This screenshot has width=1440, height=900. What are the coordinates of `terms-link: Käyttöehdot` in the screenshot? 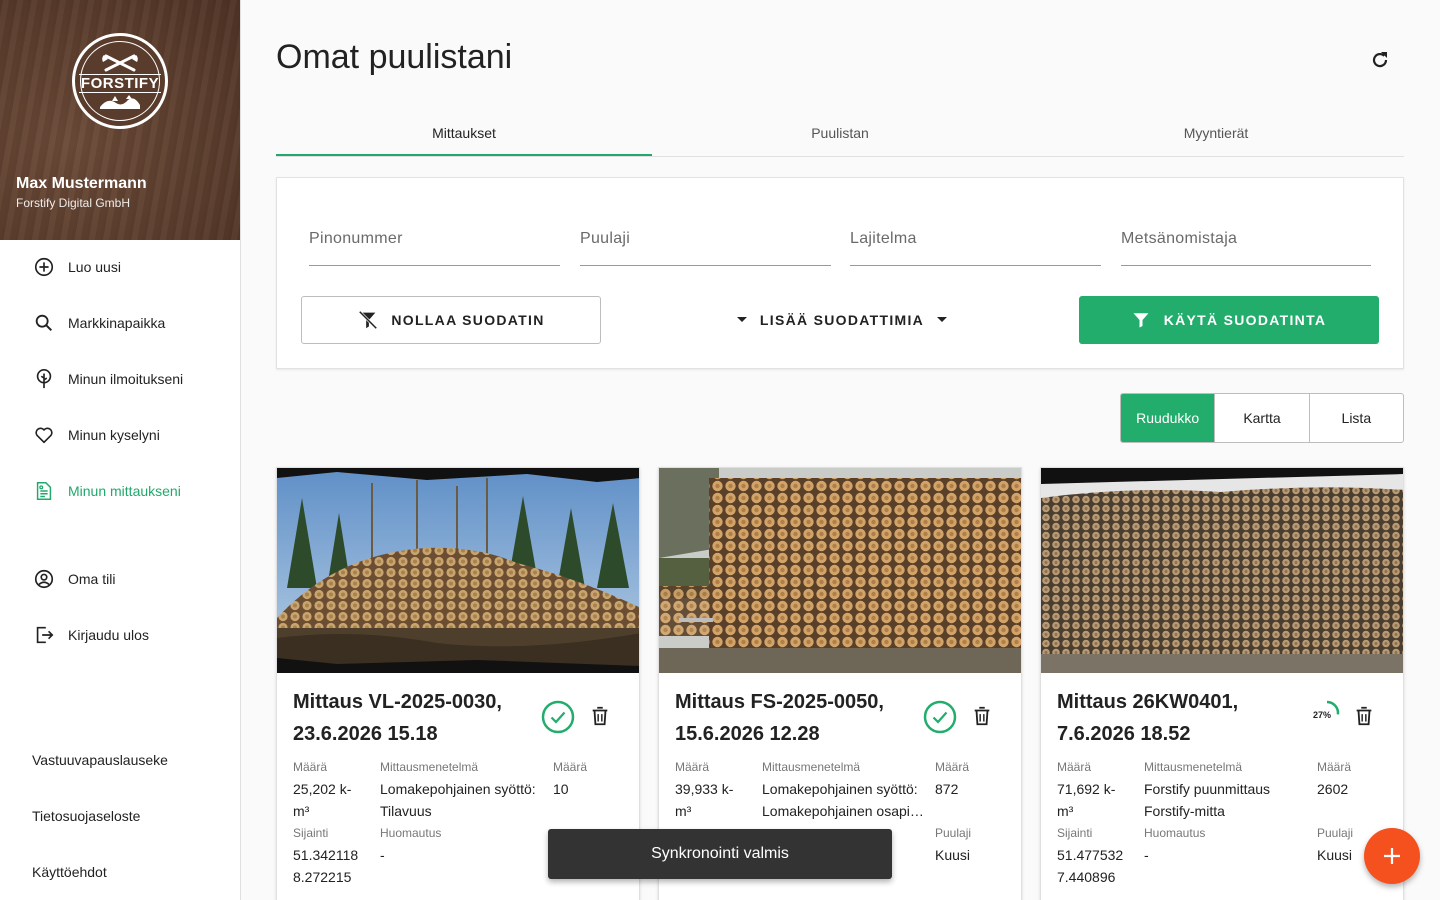 It's located at (69, 872).